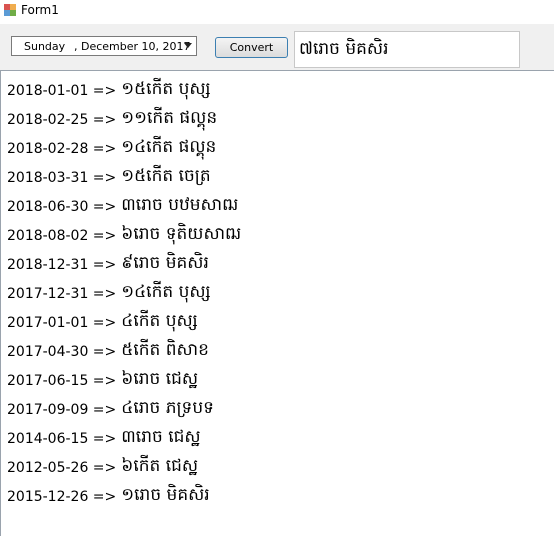 Image resolution: width=554 pixels, height=536 pixels. I want to click on list-item: 2018-03-31 => ១៥កើត ចេត្រ, so click(109, 177).